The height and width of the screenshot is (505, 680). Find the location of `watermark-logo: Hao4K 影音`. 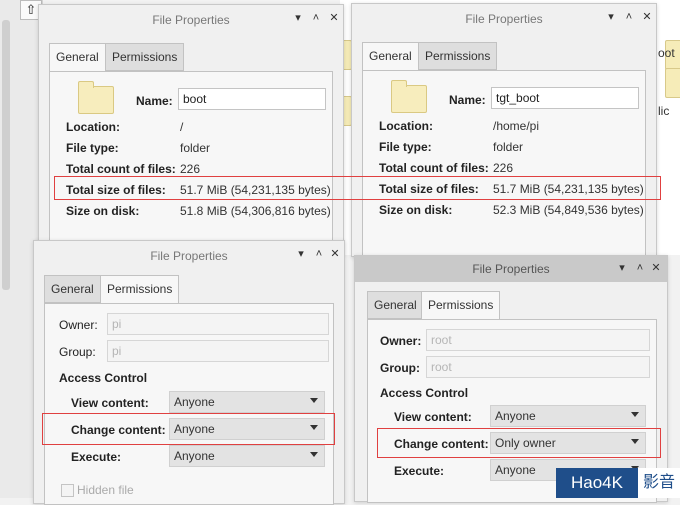

watermark-logo: Hao4K 影音 is located at coordinates (618, 483).